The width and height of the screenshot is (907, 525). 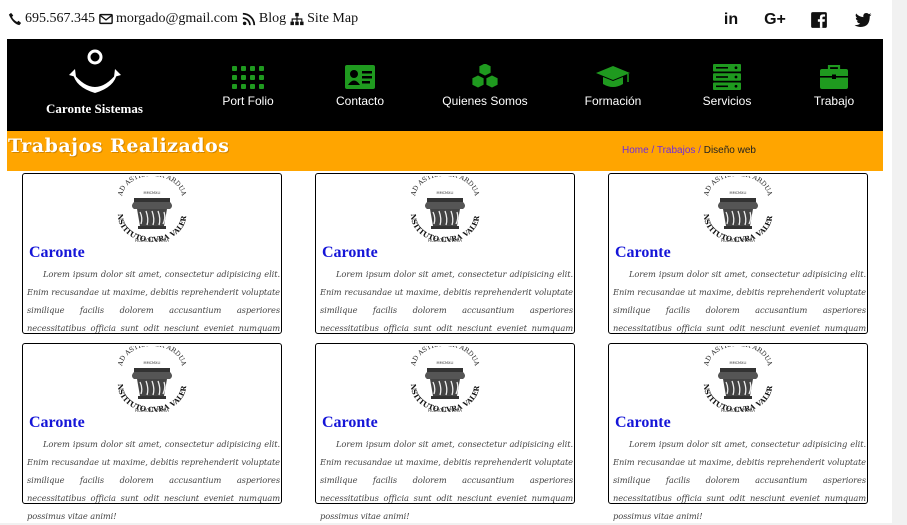 I want to click on sitemap-label: Site Map, so click(x=333, y=18).